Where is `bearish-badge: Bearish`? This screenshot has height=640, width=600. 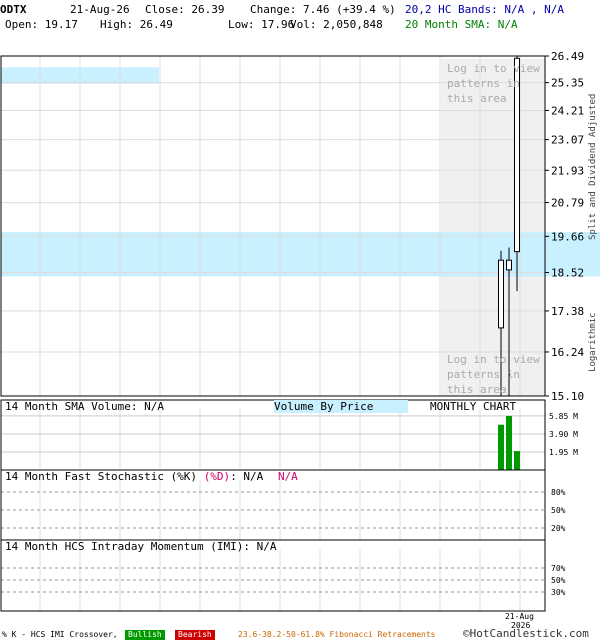 bearish-badge: Bearish is located at coordinates (195, 635).